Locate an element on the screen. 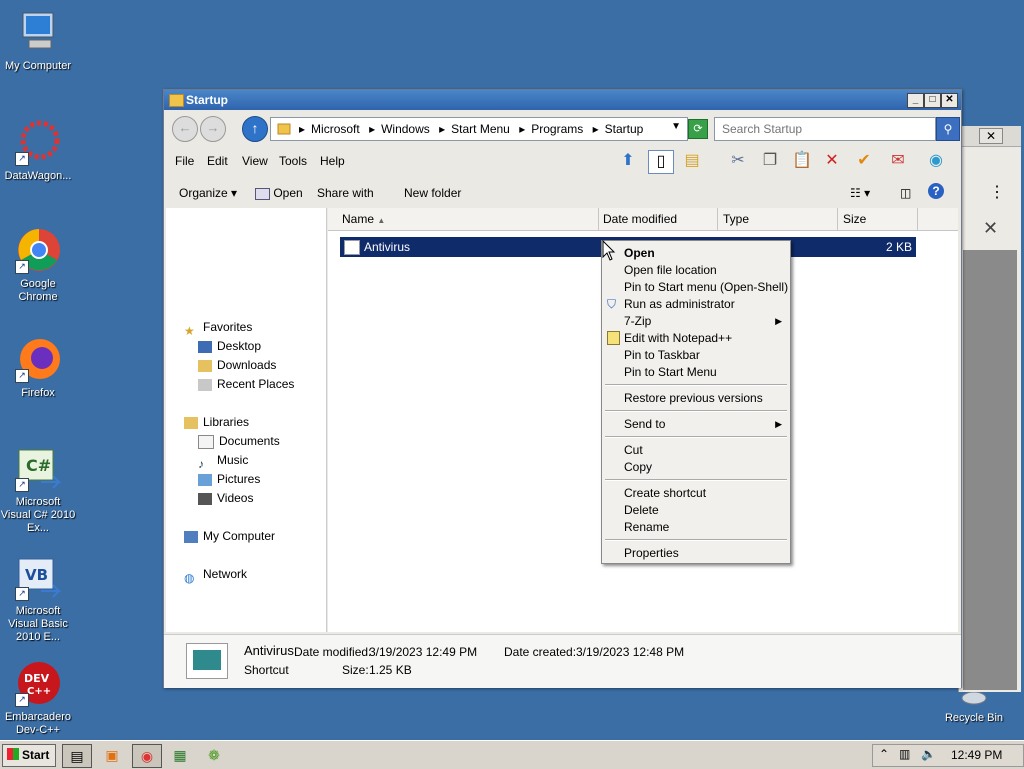 This screenshot has height=769, width=1024. help-icon: ? is located at coordinates (936, 191).